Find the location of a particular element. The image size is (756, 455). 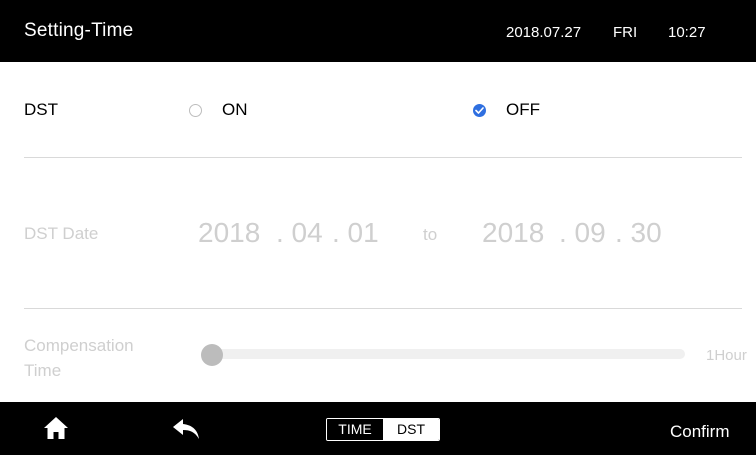

header-bar: Setting-Time 2018.07.27 FRI 10:27 is located at coordinates (378, 31).